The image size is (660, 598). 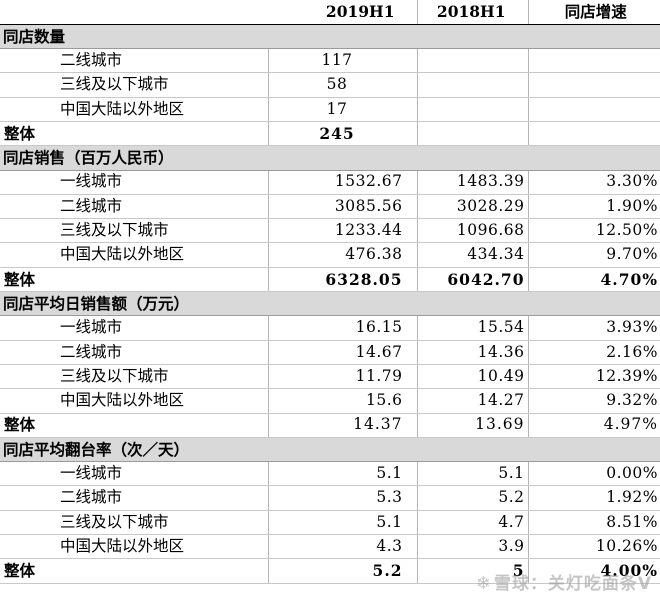 I want to click on table-row: 二线城市 5.3 5.2 1.92%, so click(x=330, y=498).